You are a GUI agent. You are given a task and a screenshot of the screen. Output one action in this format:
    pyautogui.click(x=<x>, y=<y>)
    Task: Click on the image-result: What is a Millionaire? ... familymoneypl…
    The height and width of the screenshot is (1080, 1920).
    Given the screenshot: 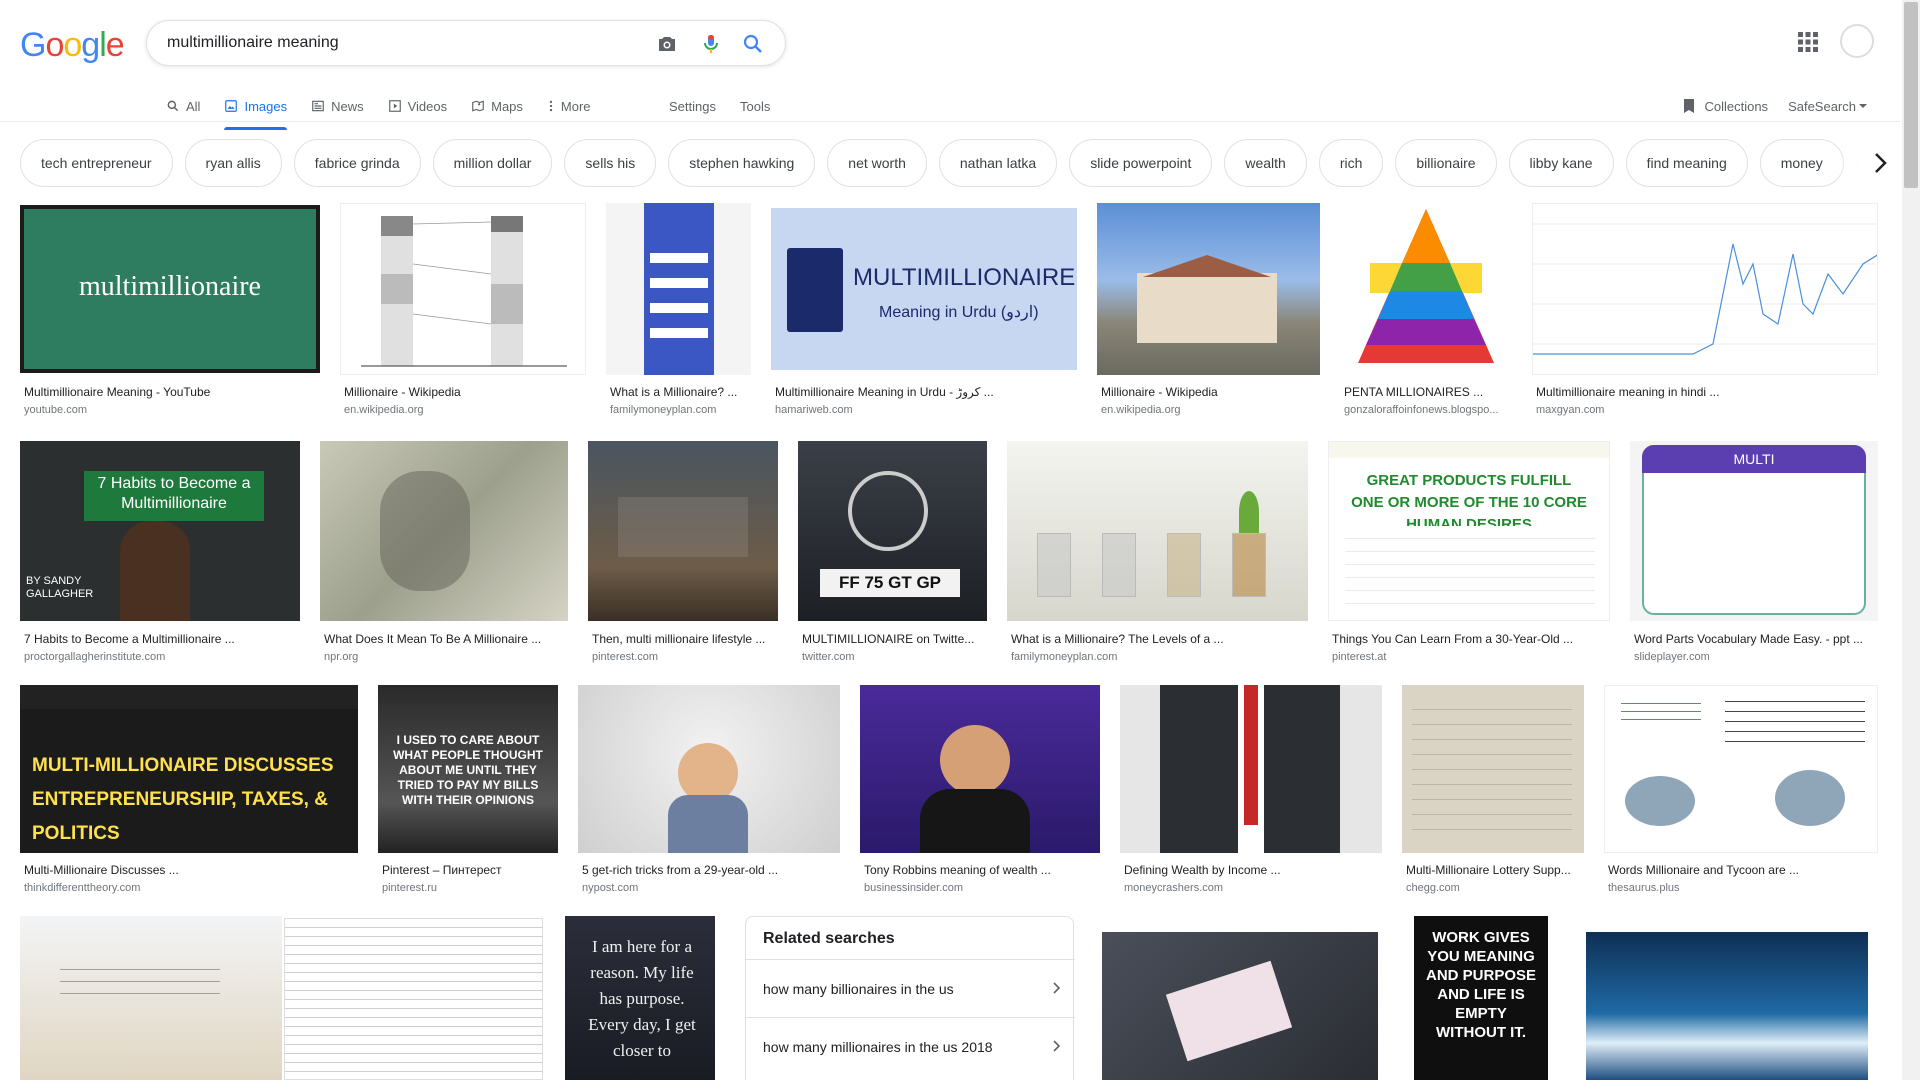 What is the action you would take?
    pyautogui.click(x=678, y=311)
    